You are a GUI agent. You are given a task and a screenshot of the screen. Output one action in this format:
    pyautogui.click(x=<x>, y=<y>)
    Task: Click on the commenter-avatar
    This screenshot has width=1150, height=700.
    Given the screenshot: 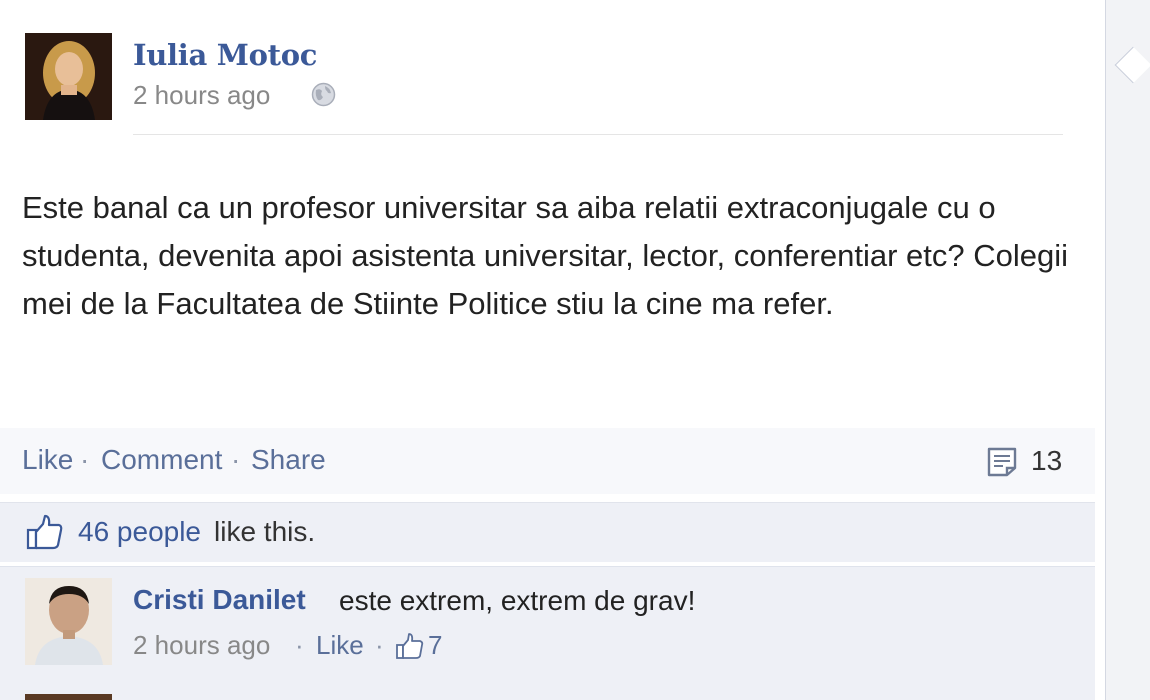 What is the action you would take?
    pyautogui.click(x=68, y=621)
    